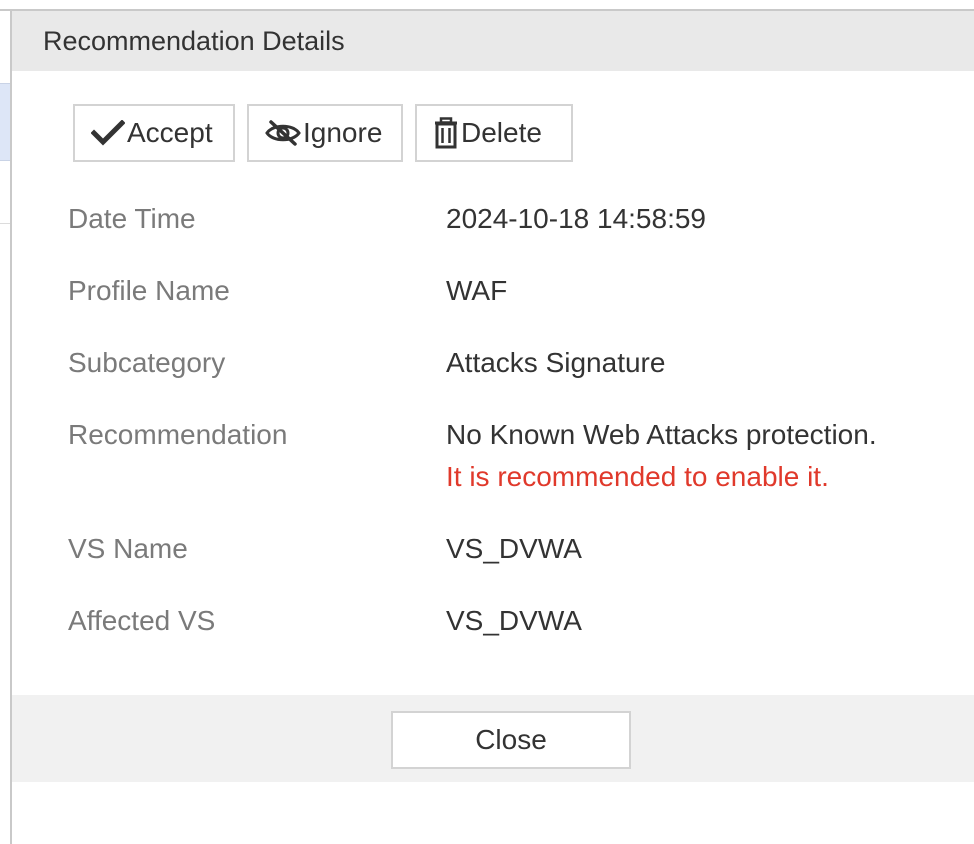 Image resolution: width=974 pixels, height=844 pixels. Describe the element at coordinates (576, 218) in the screenshot. I see `date-time-value: 2024-10-18 14:58:59` at that location.